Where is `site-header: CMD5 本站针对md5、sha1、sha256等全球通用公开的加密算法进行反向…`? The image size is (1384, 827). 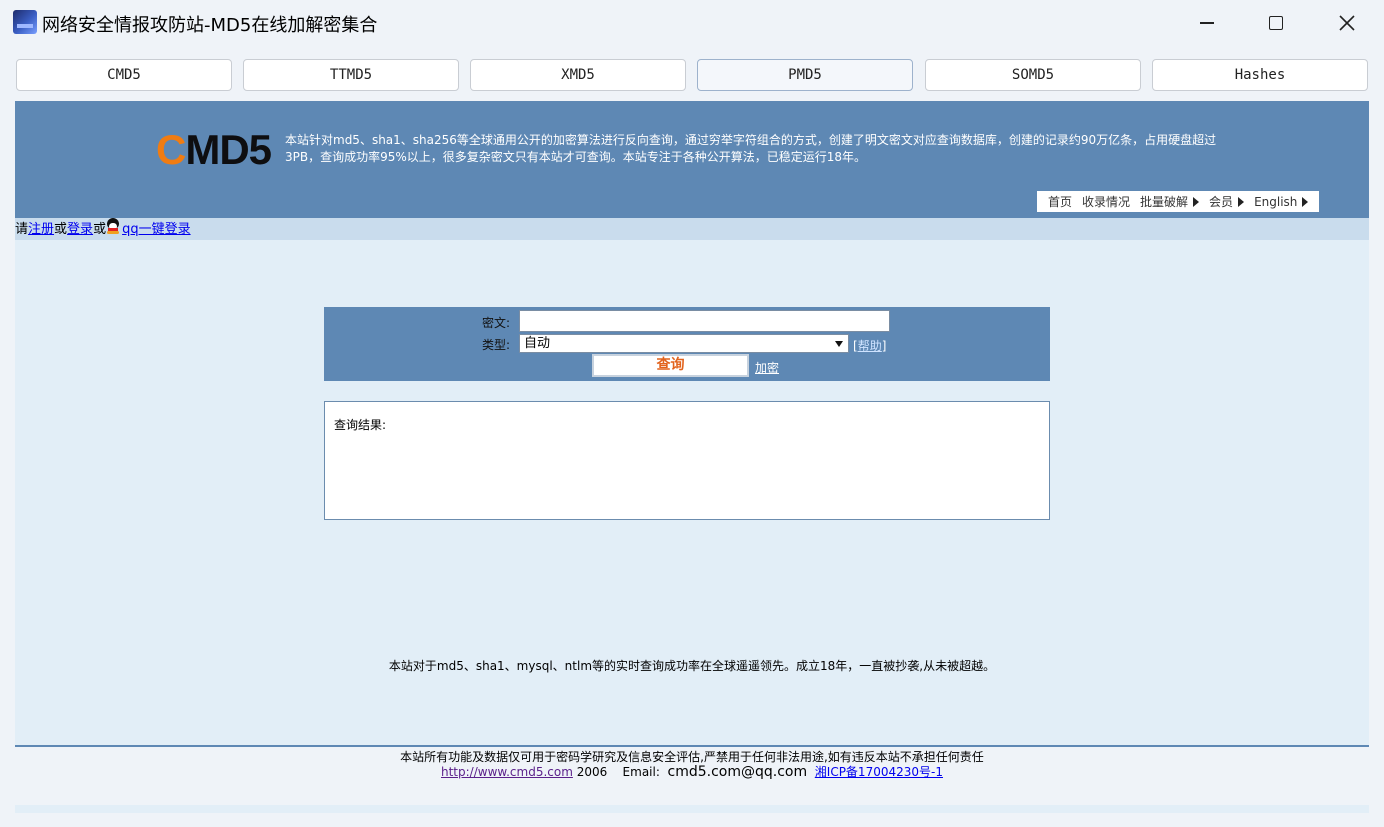
site-header: CMD5 本站针对md5、sha1、sha256等全球通用公开的加密算法进行反向… is located at coordinates (692, 159).